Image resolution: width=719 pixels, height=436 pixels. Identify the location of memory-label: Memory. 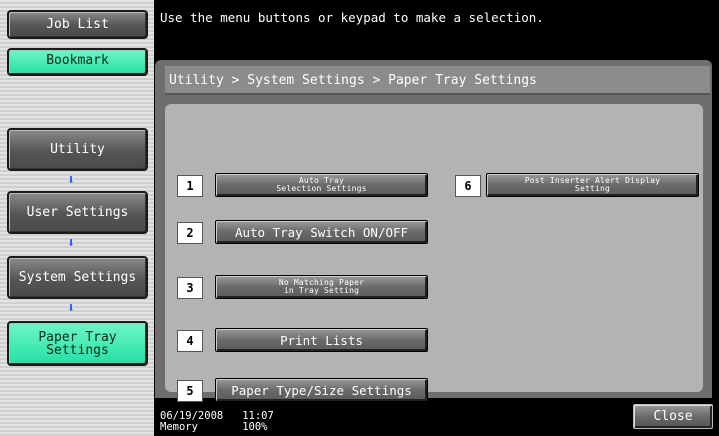
(179, 427).